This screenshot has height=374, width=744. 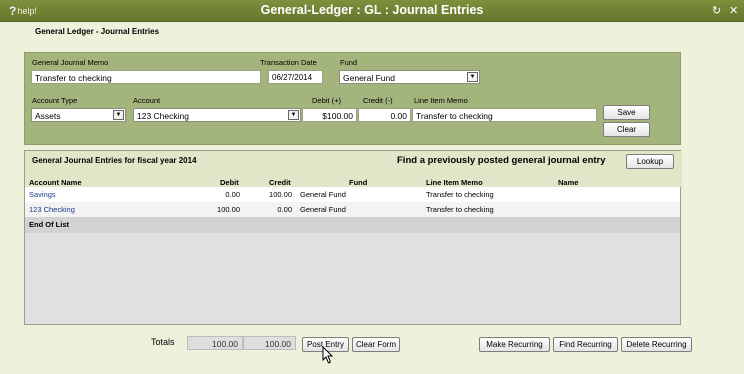 What do you see at coordinates (288, 62) in the screenshot?
I see `date-label: Transaction Date` at bounding box center [288, 62].